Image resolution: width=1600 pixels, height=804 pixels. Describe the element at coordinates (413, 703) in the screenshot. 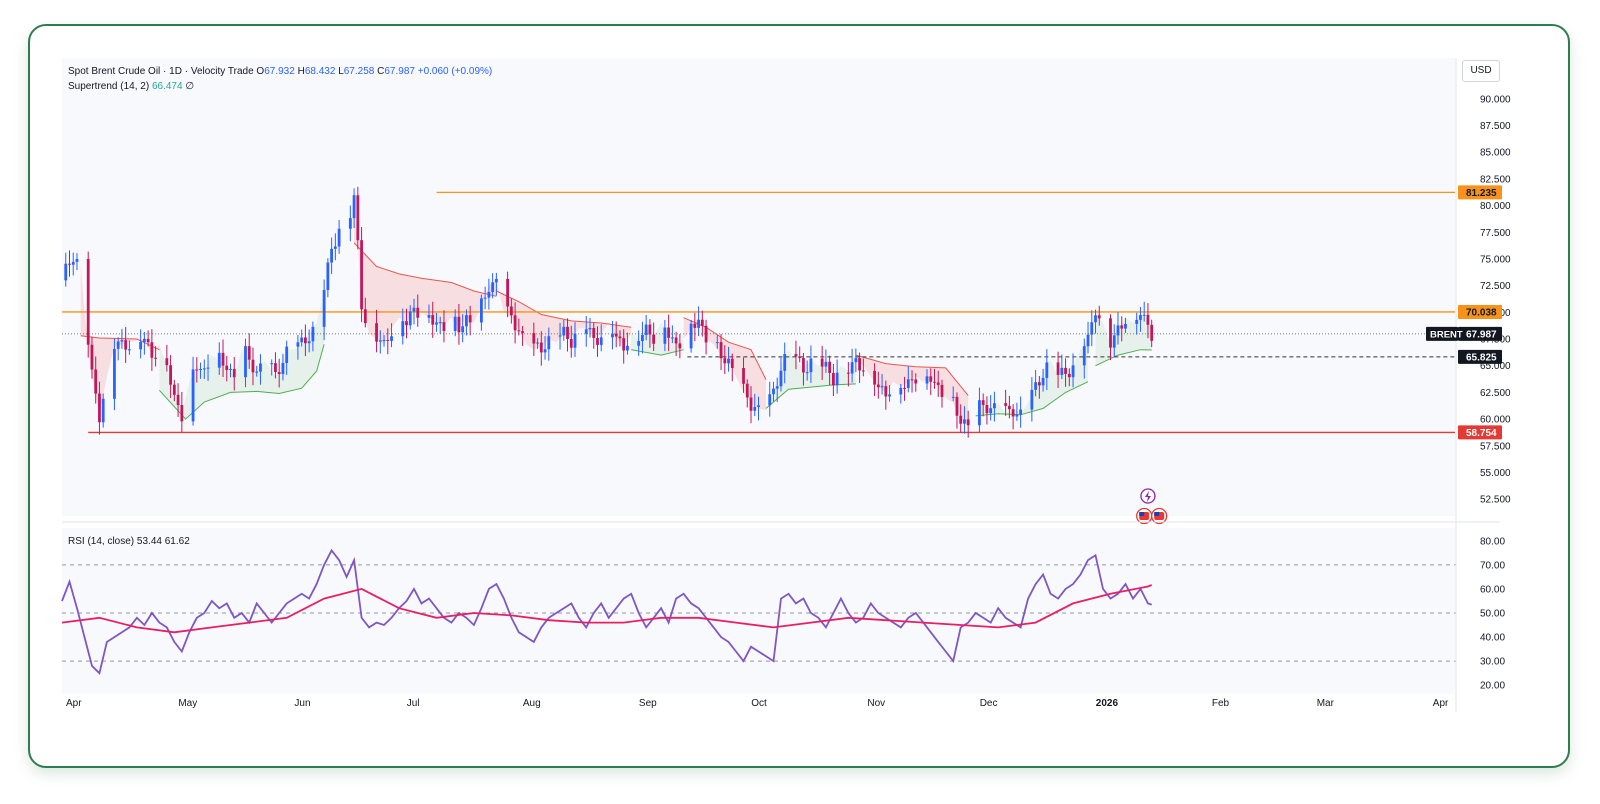

I see `x-tick-Jul: Jul` at that location.